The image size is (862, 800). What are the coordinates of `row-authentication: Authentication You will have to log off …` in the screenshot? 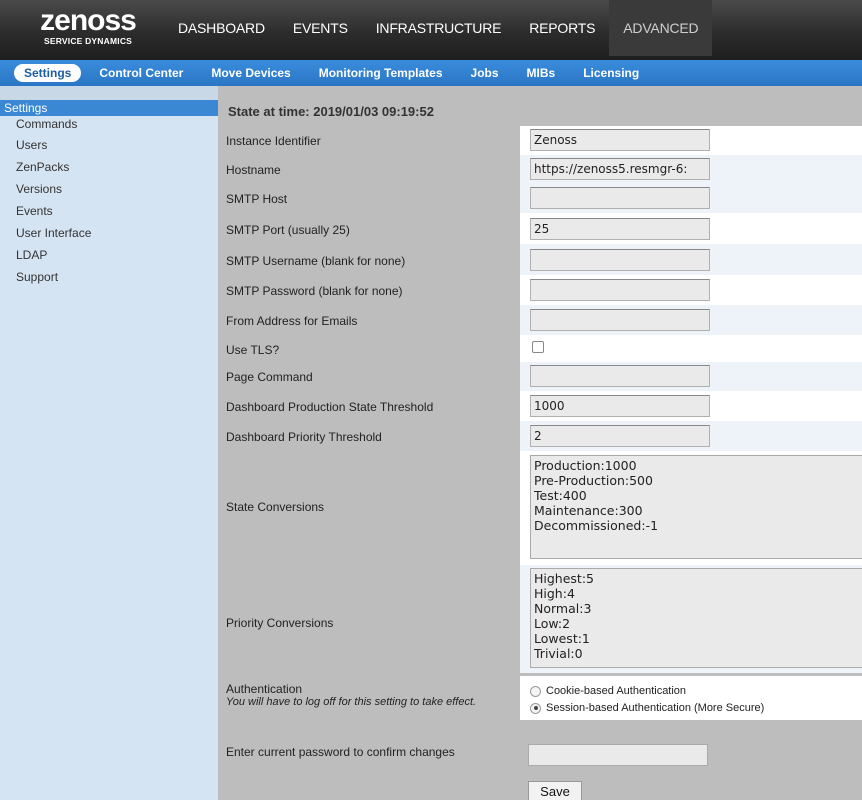 It's located at (540, 698).